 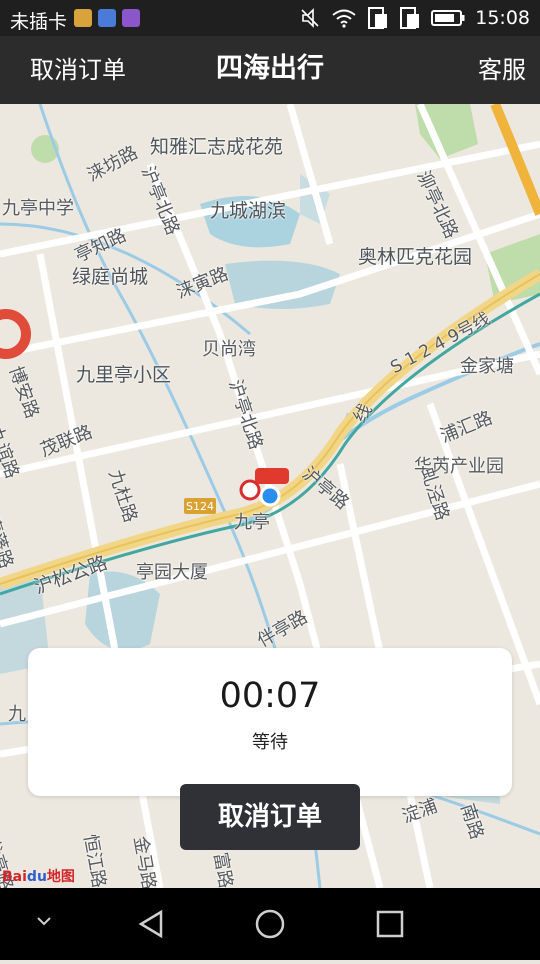 What do you see at coordinates (270, 18) in the screenshot?
I see `status-bar: 未插卡 15:08` at bounding box center [270, 18].